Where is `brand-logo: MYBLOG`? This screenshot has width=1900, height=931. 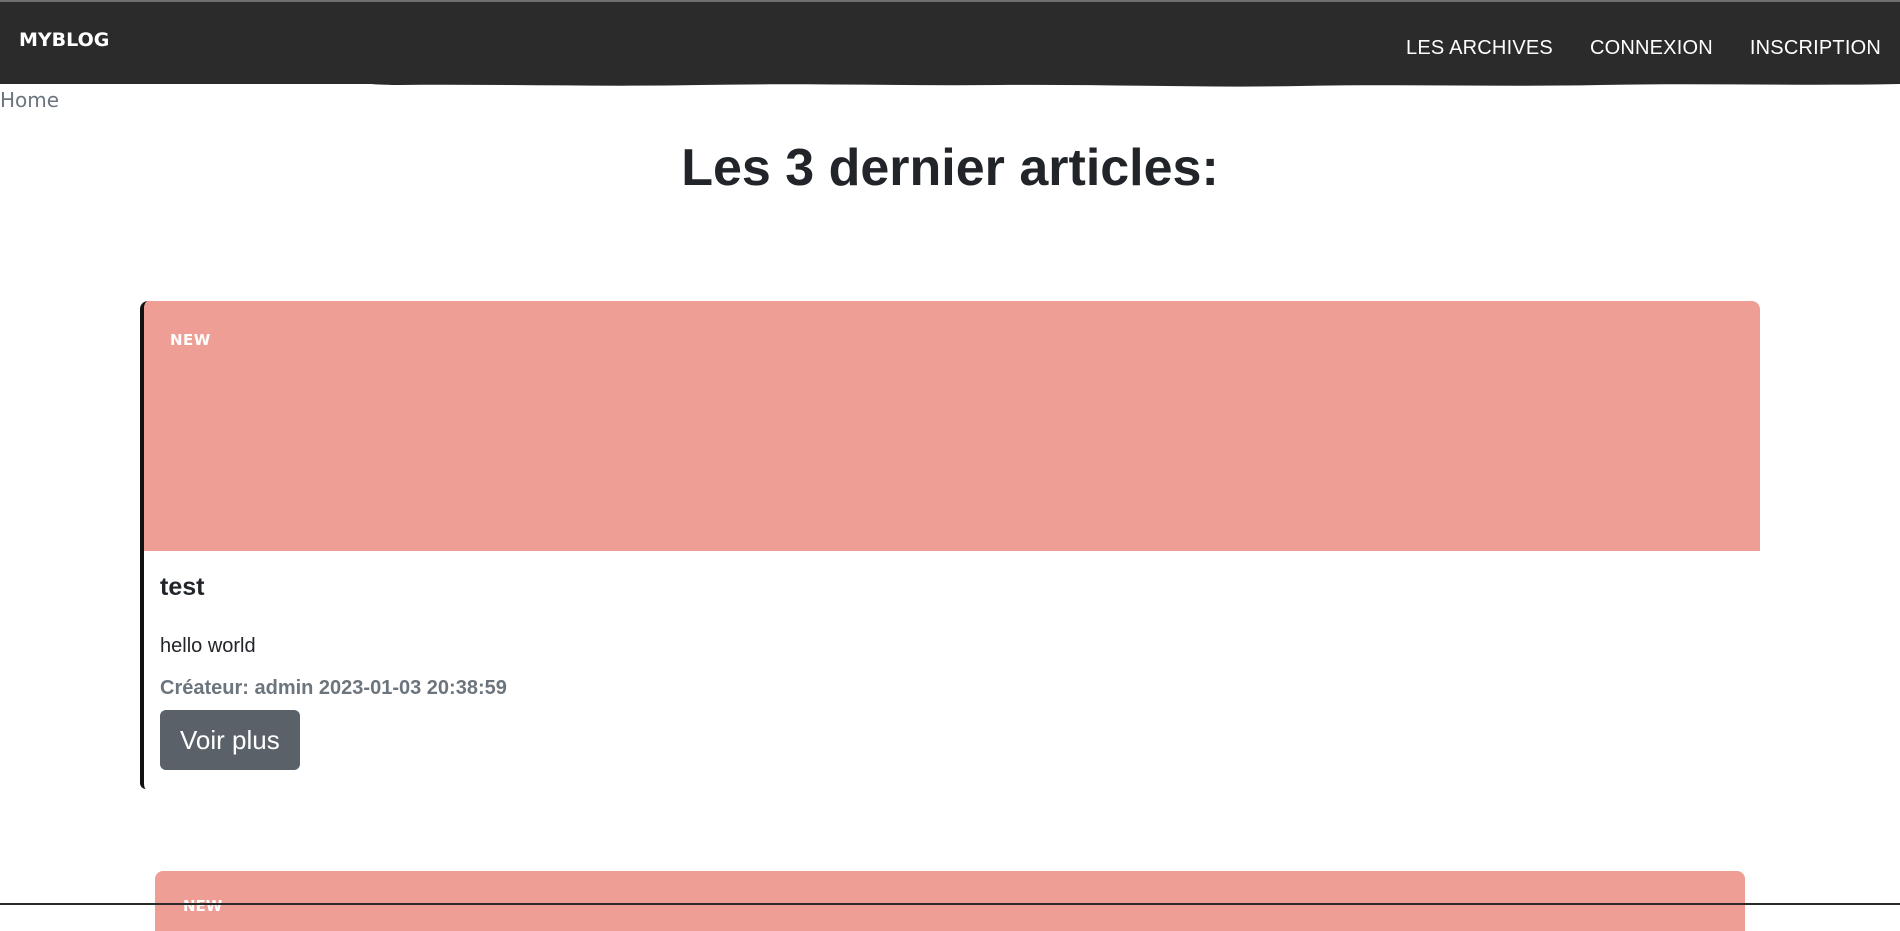
brand-logo: MYBLOG is located at coordinates (64, 40).